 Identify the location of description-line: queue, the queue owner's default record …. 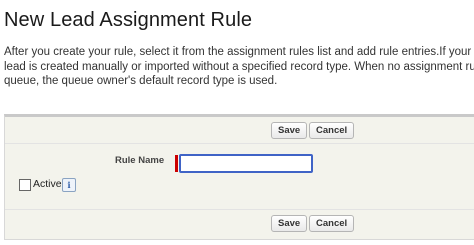
(141, 81).